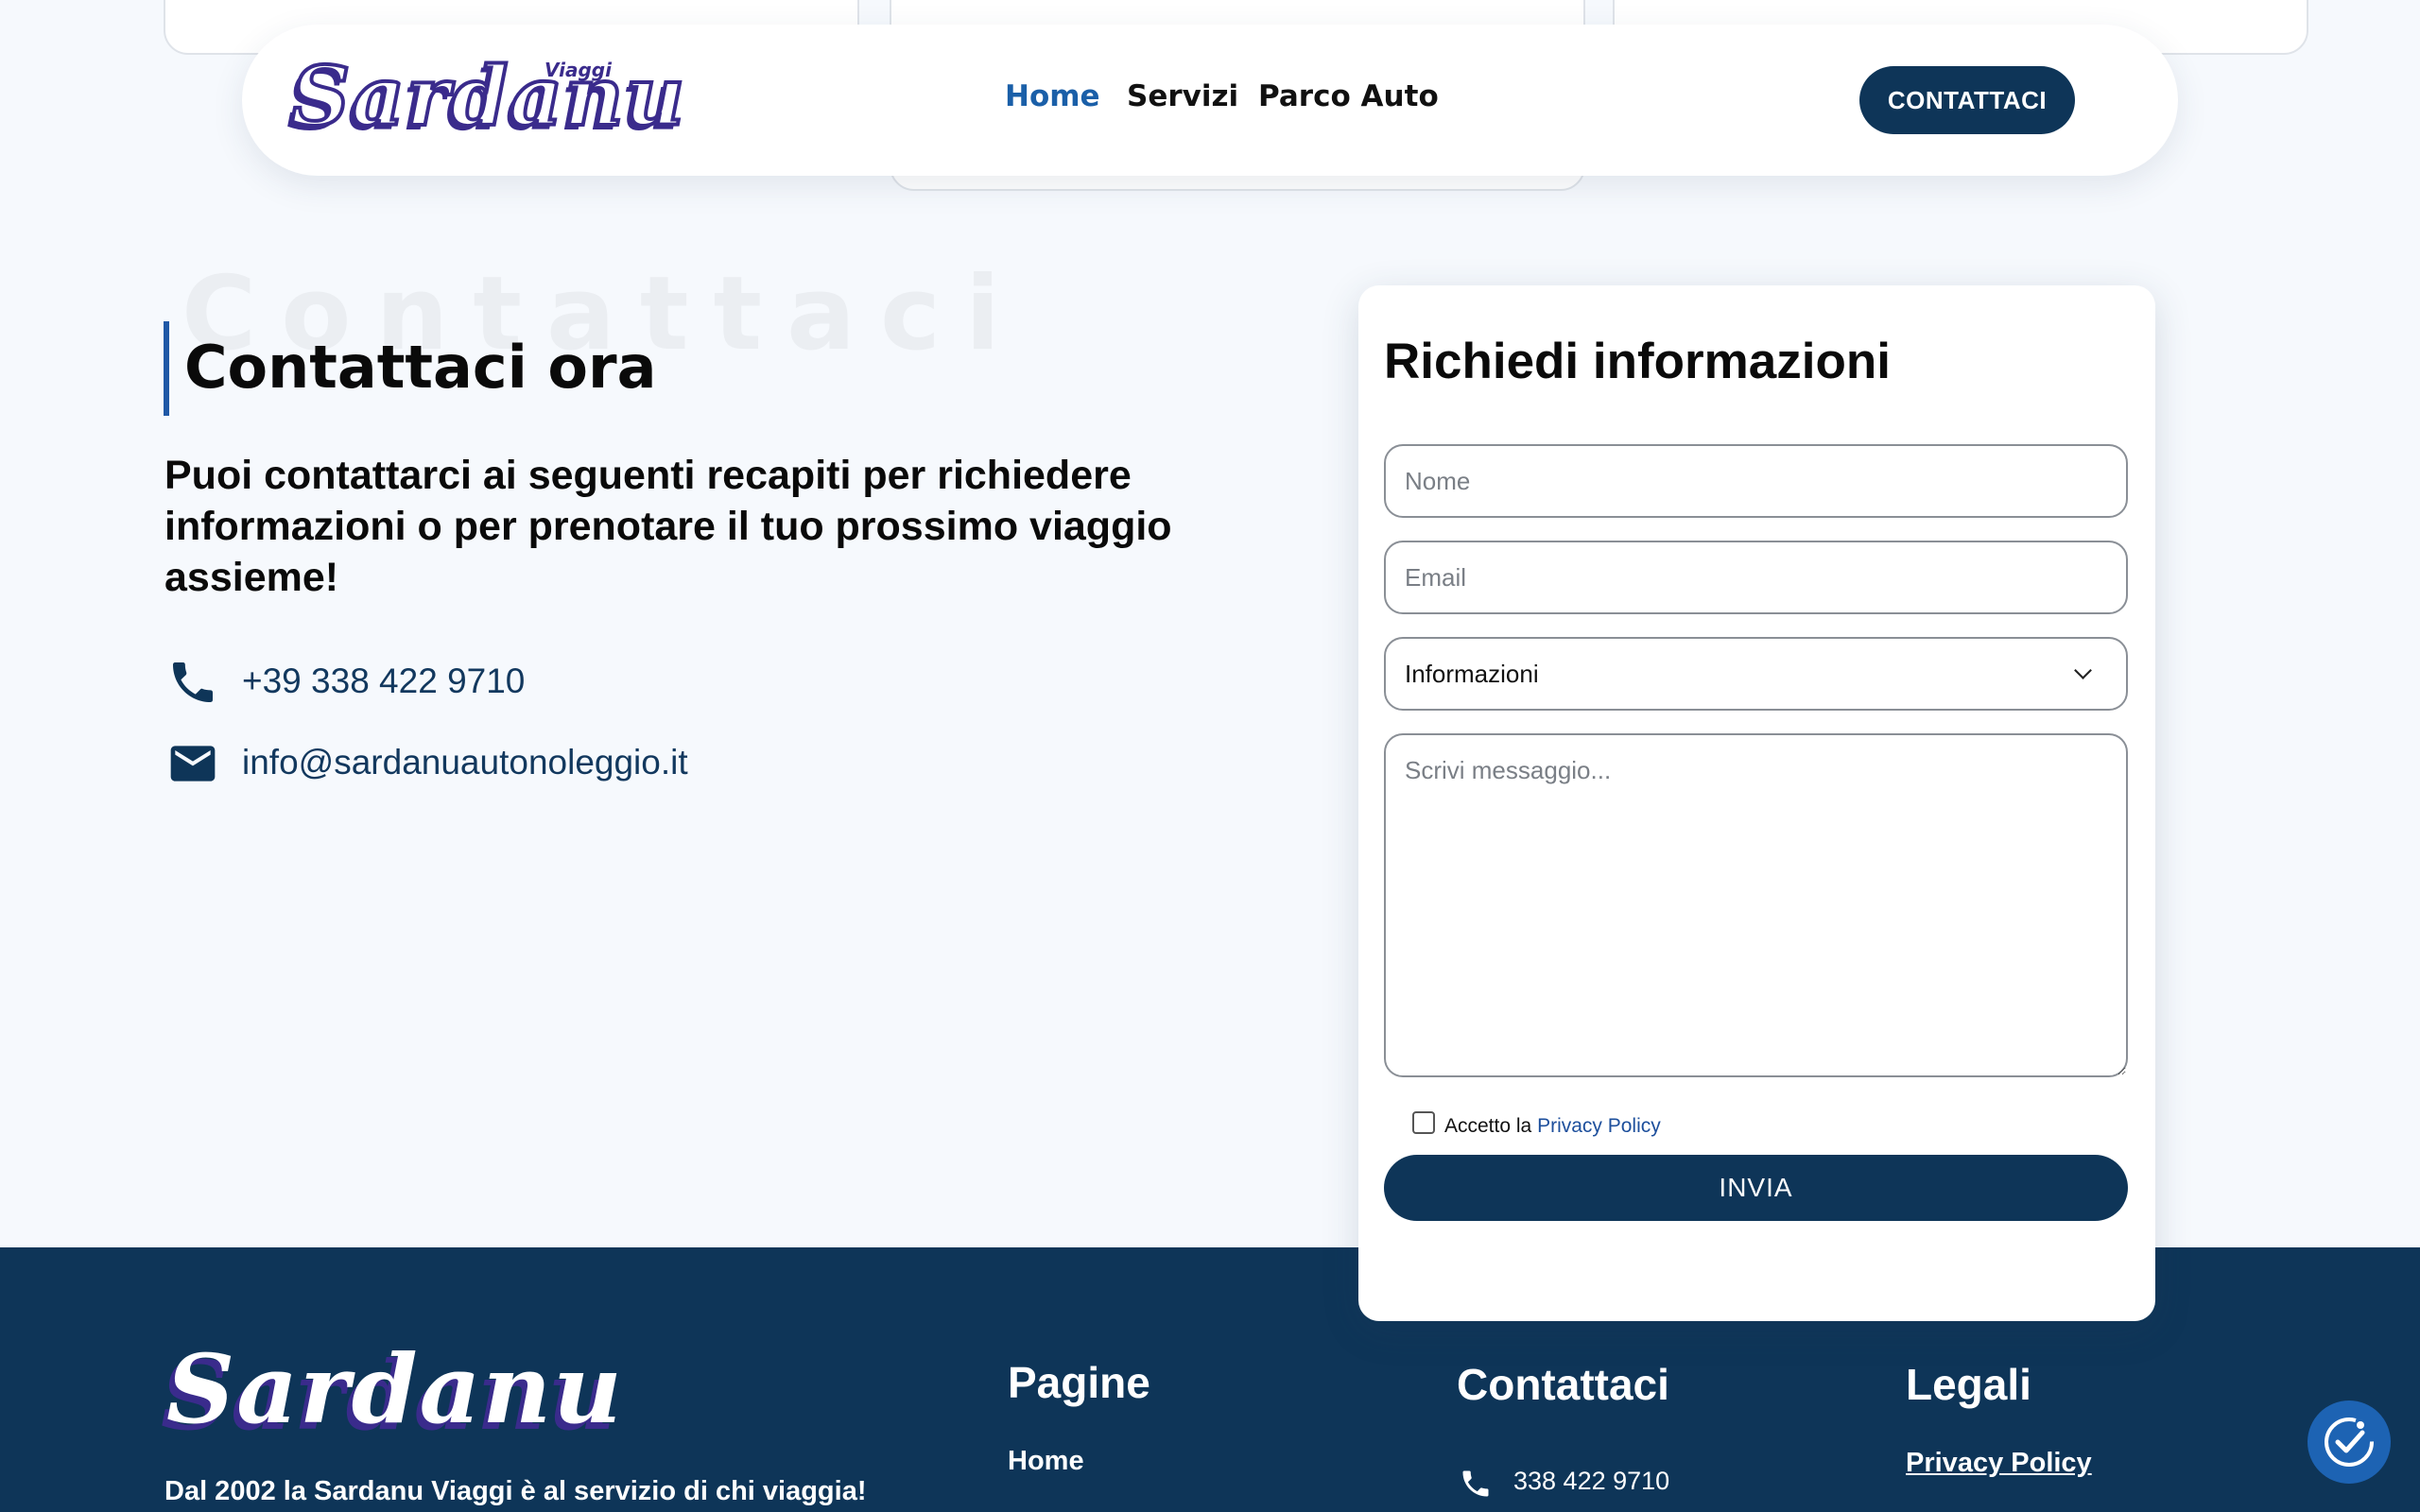 This screenshot has width=2420, height=1512. I want to click on contact-cta-button: CONTATTACI, so click(1967, 100).